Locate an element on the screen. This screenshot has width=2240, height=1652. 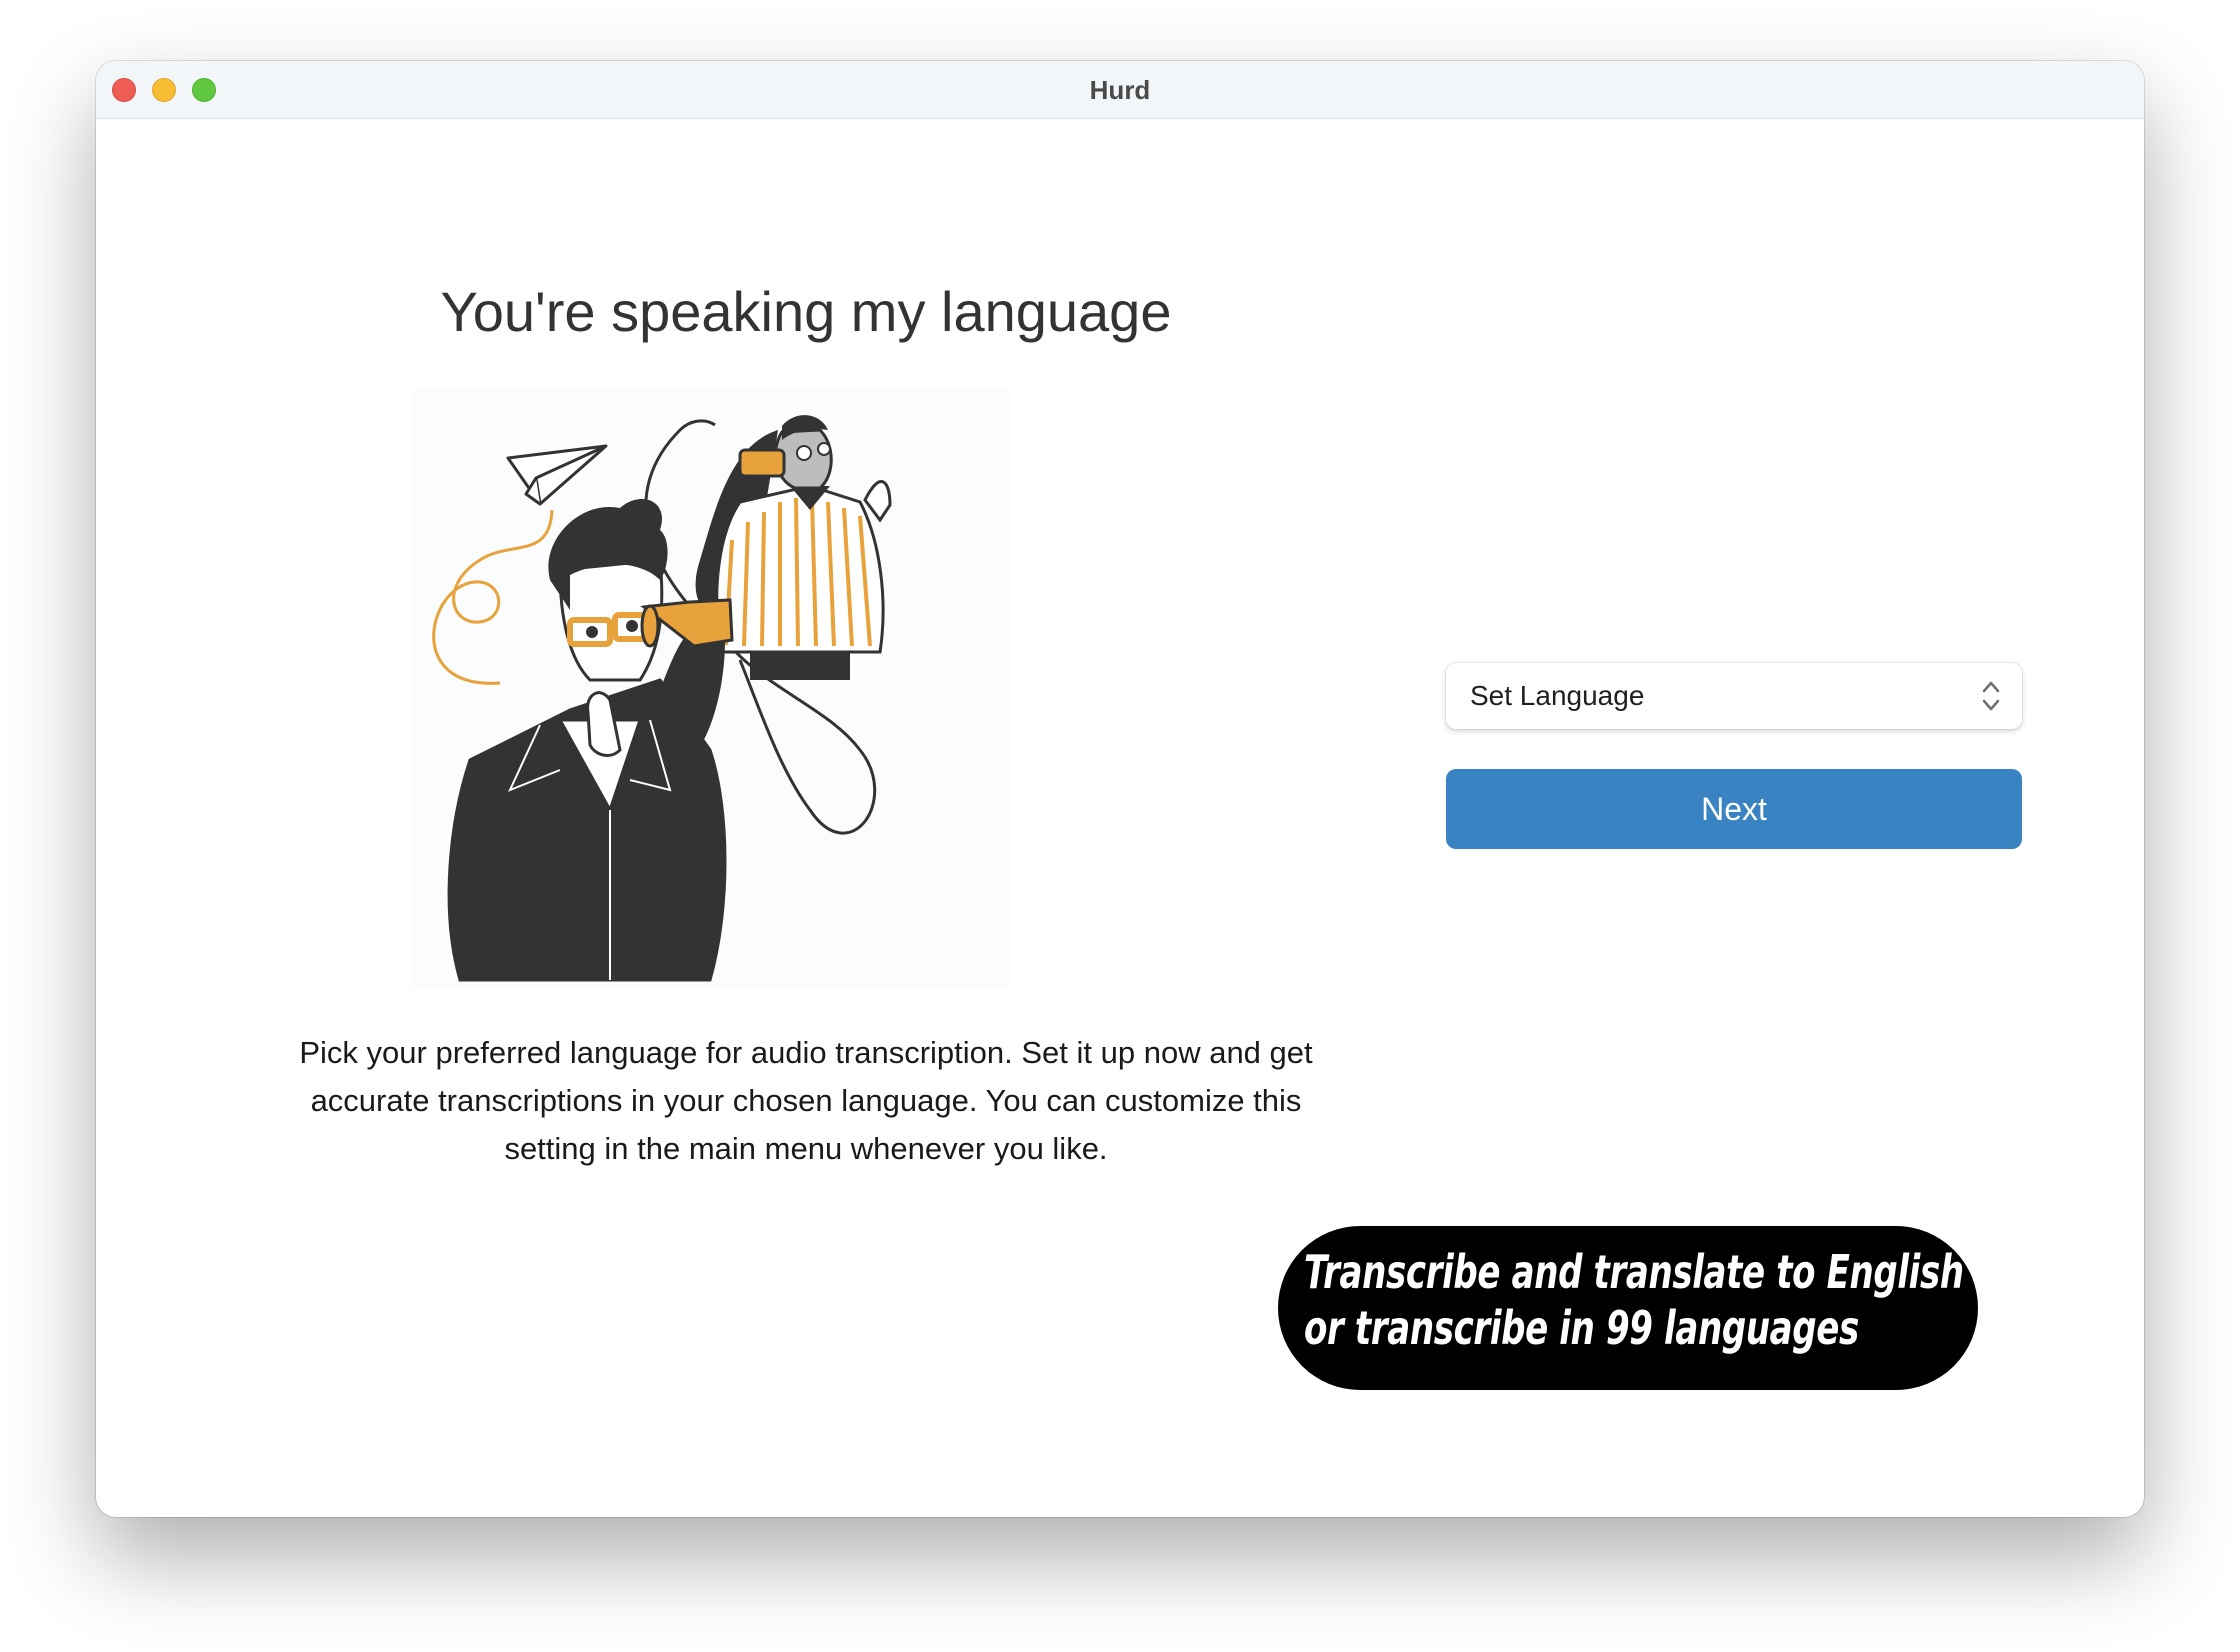
language-select-value: Set Language is located at coordinates (1557, 695).